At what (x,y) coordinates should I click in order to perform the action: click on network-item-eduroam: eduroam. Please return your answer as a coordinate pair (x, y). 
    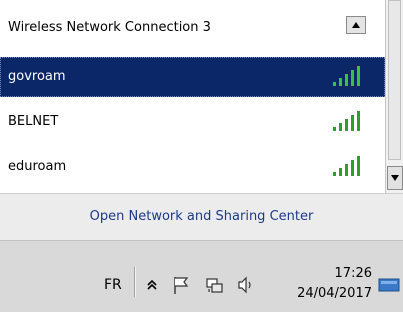
    Looking at the image, I should click on (192, 167).